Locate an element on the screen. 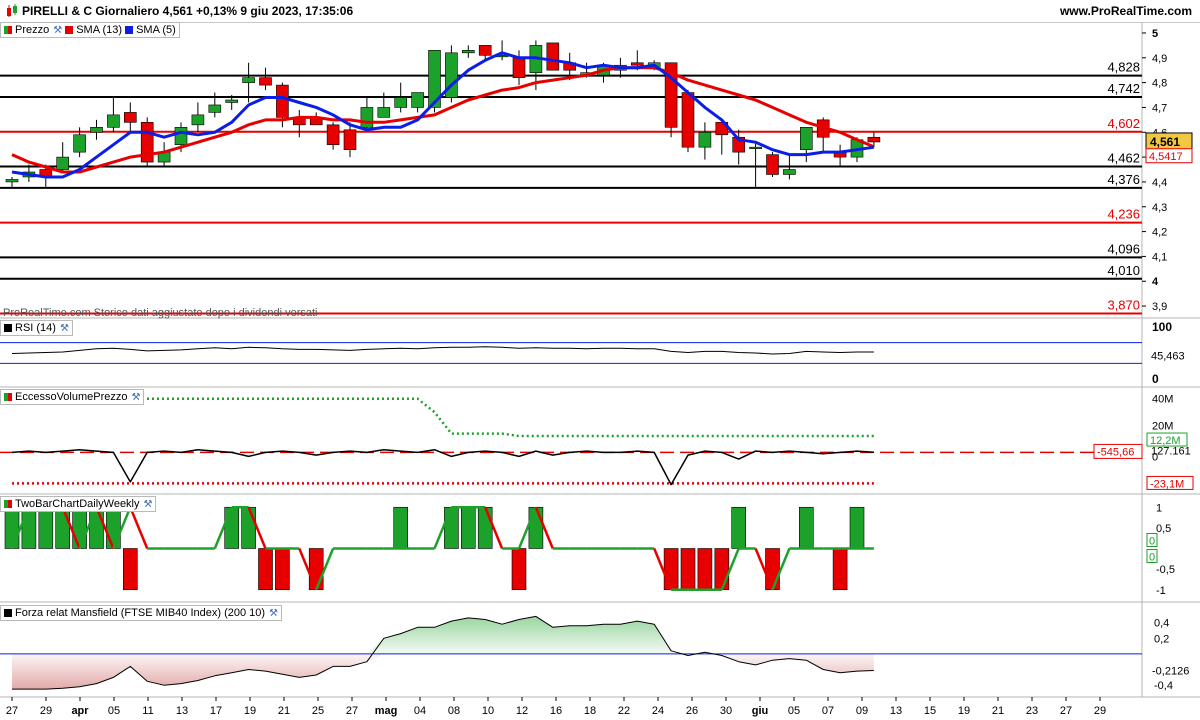  tbc-line is located at coordinates (139, 527).